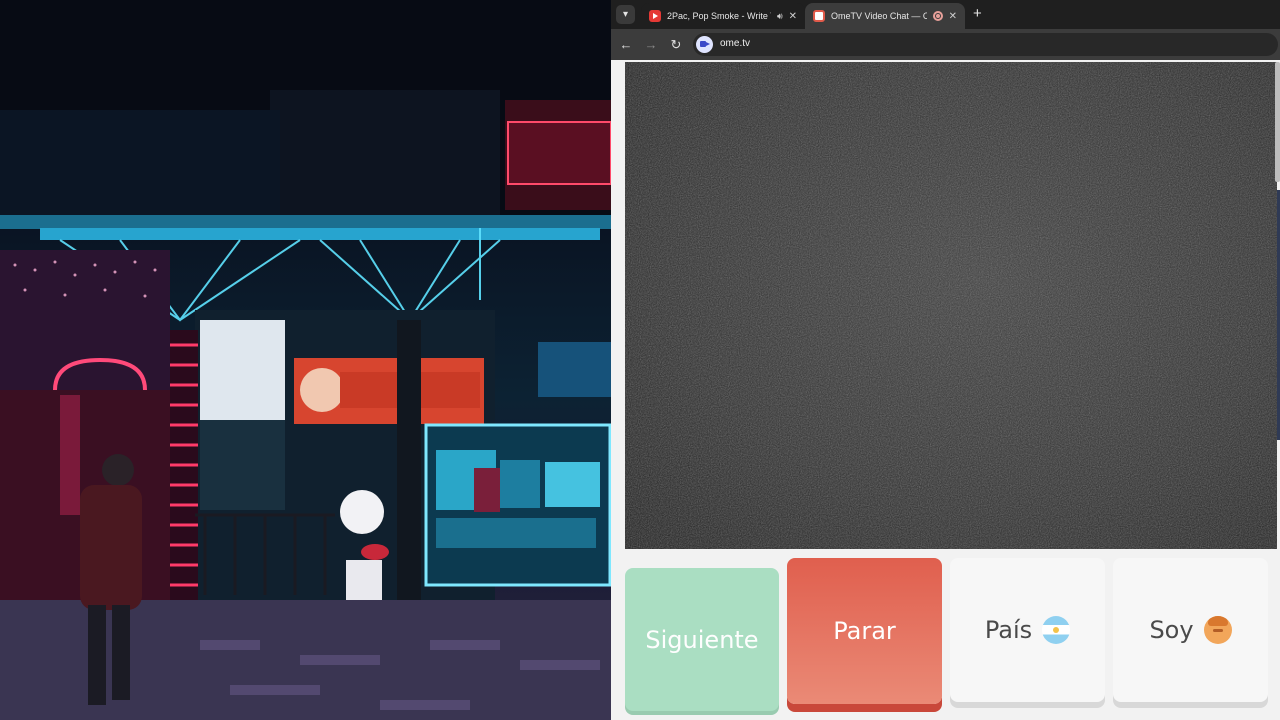  What do you see at coordinates (1008, 630) in the screenshot?
I see `country-label: País` at bounding box center [1008, 630].